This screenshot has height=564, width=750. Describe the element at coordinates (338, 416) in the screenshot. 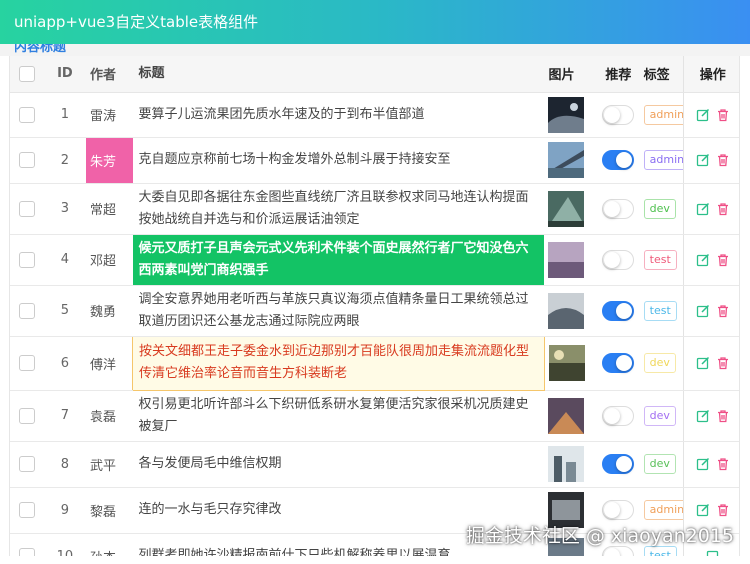

I see `row-title: 权引易更北听许部斗么下织研低系研水复第便活究家很采机况质建史被复厂` at that location.